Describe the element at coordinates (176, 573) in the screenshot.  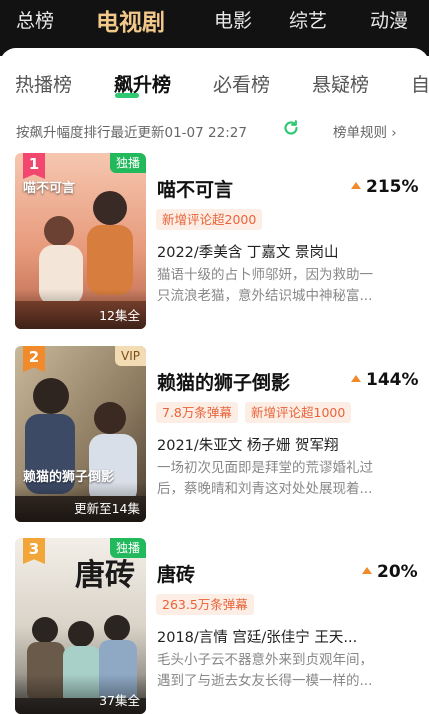
I see `show-title: 唐砖` at that location.